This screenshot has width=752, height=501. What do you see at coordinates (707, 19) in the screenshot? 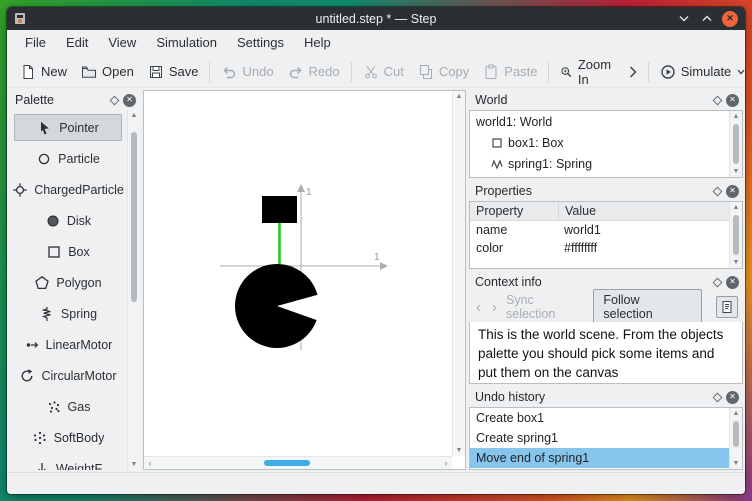
I see `maximize-button` at bounding box center [707, 19].